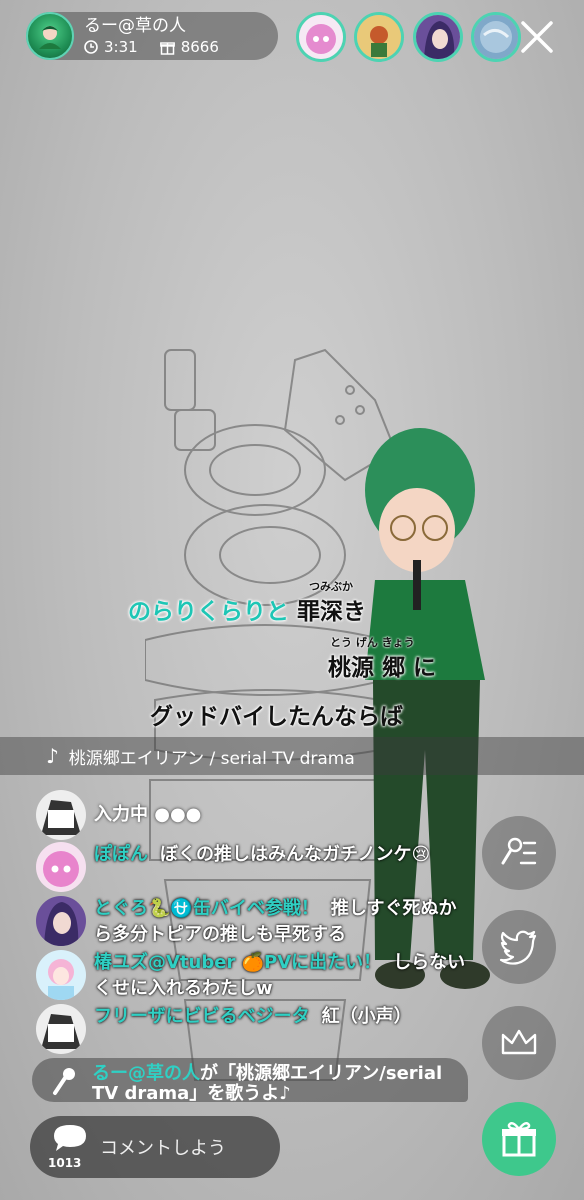 This screenshot has width=584, height=1200. What do you see at coordinates (64, 1081) in the screenshot?
I see `microphone-icon` at bounding box center [64, 1081].